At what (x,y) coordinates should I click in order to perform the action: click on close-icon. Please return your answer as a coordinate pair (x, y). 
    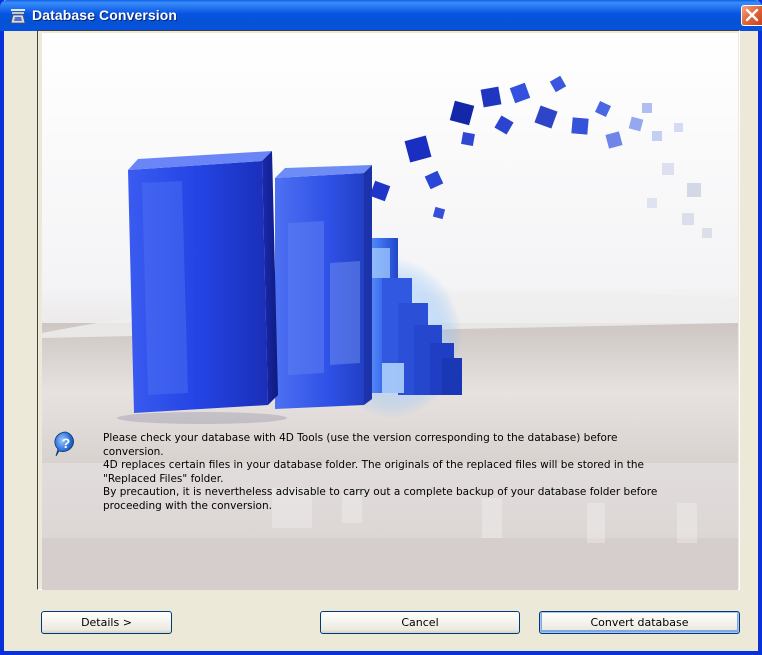
    Looking at the image, I should click on (752, 15).